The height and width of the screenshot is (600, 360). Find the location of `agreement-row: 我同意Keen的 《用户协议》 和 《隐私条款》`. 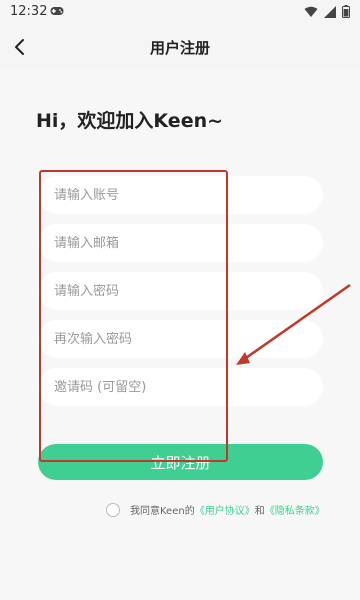

agreement-row: 我同意Keen的 《用户协议》 和 《隐私条款》 is located at coordinates (215, 509).